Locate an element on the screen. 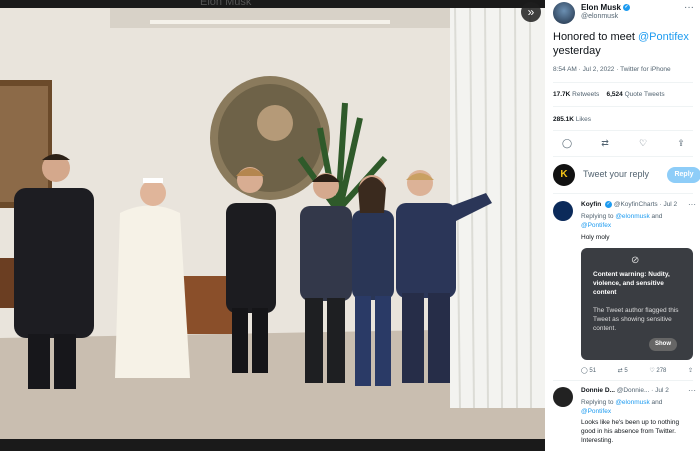 The image size is (700, 451). author-handle: @elonmusk is located at coordinates (599, 16).